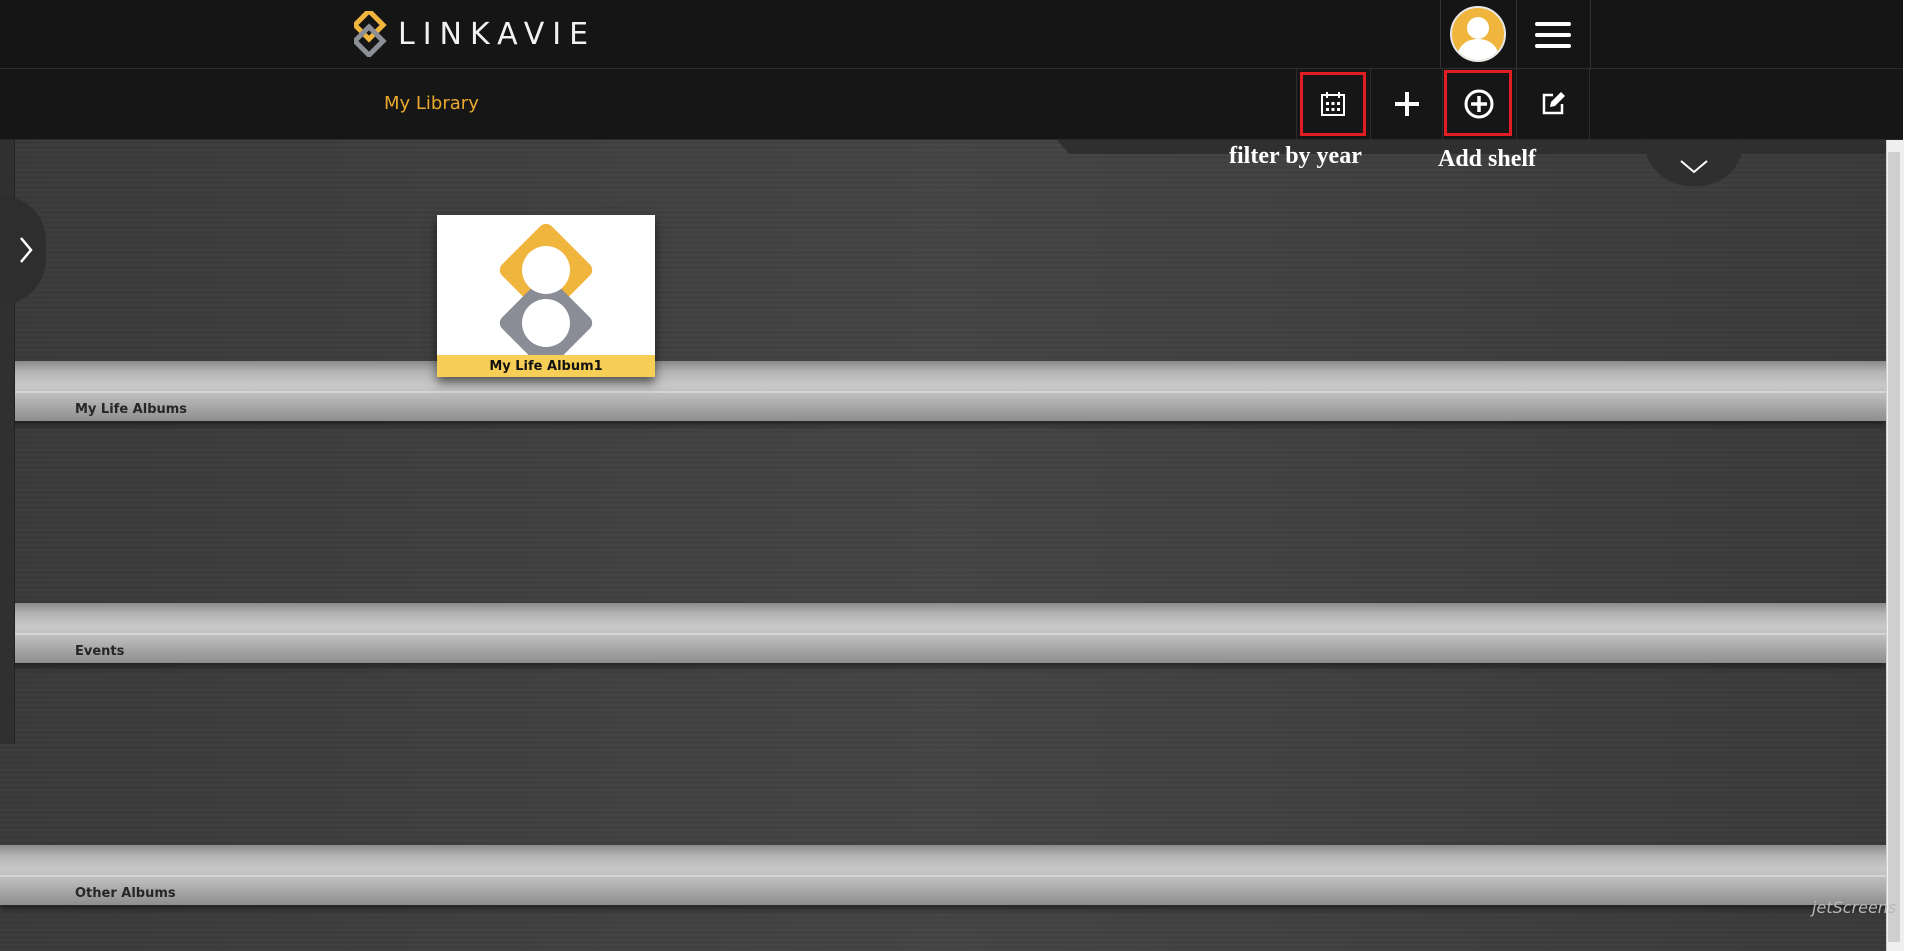 This screenshot has width=1919, height=951. What do you see at coordinates (1553, 34) in the screenshot?
I see `hamburger-menu-icon` at bounding box center [1553, 34].